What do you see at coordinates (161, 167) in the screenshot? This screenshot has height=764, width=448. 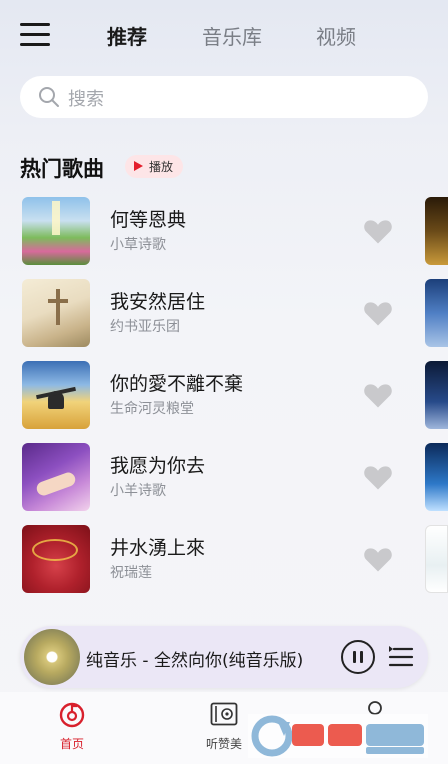 I see `play-all-label: 播放` at bounding box center [161, 167].